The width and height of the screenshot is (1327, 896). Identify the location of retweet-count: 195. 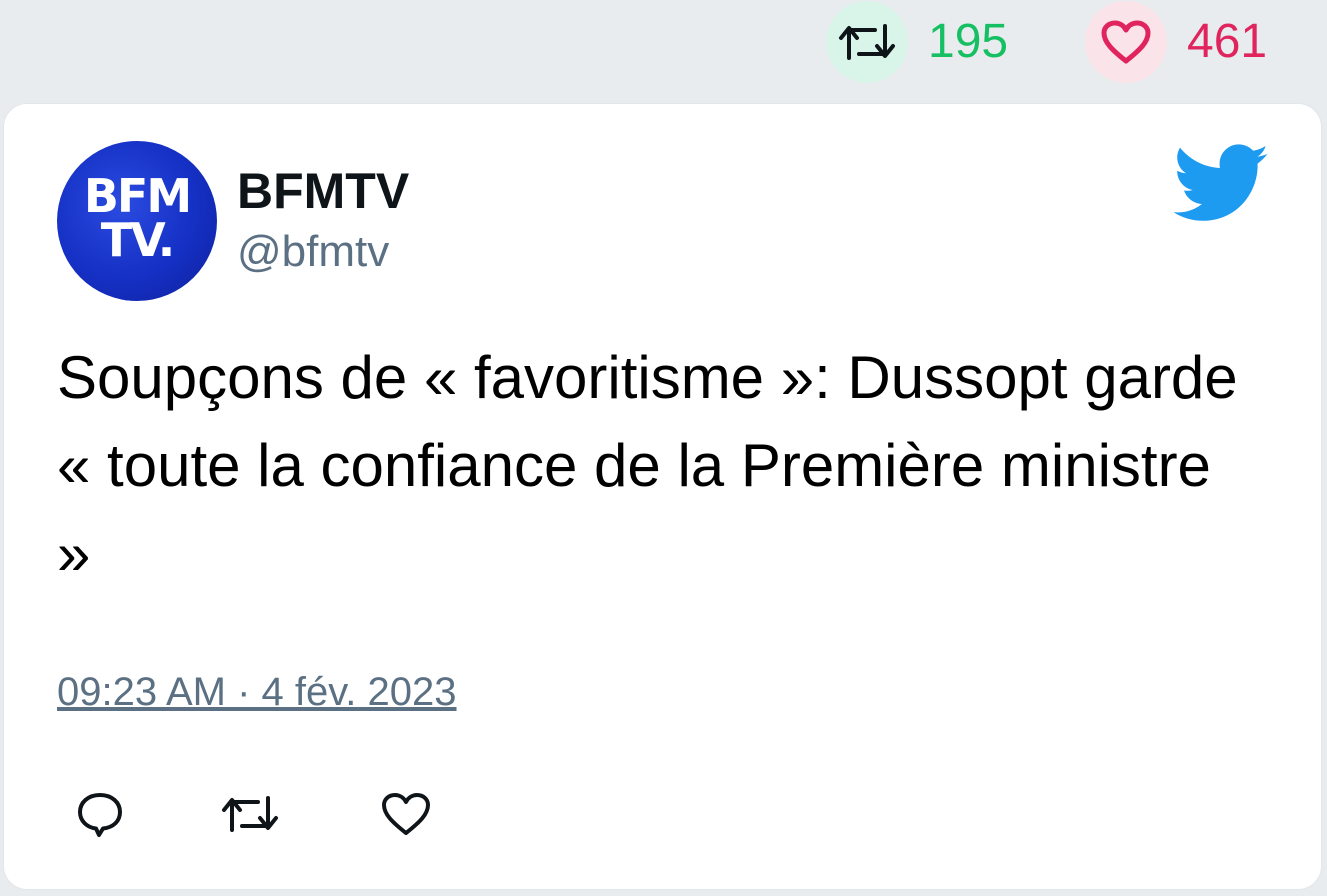
(968, 41).